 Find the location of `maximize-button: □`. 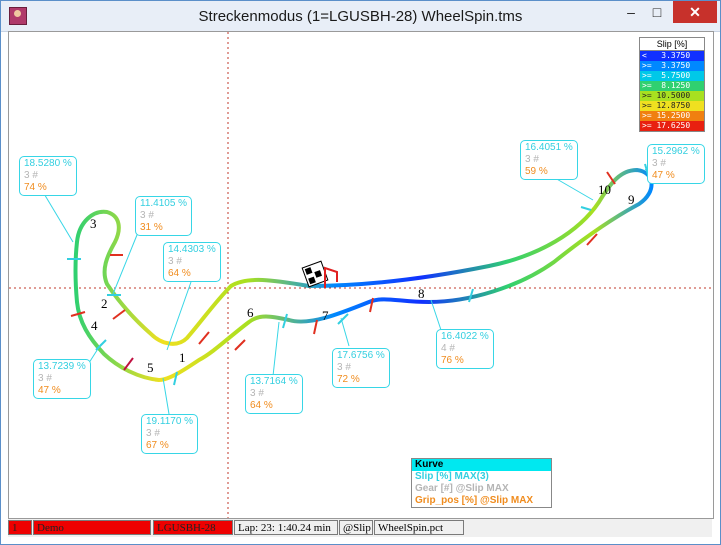

maximize-button: □ is located at coordinates (657, 12).